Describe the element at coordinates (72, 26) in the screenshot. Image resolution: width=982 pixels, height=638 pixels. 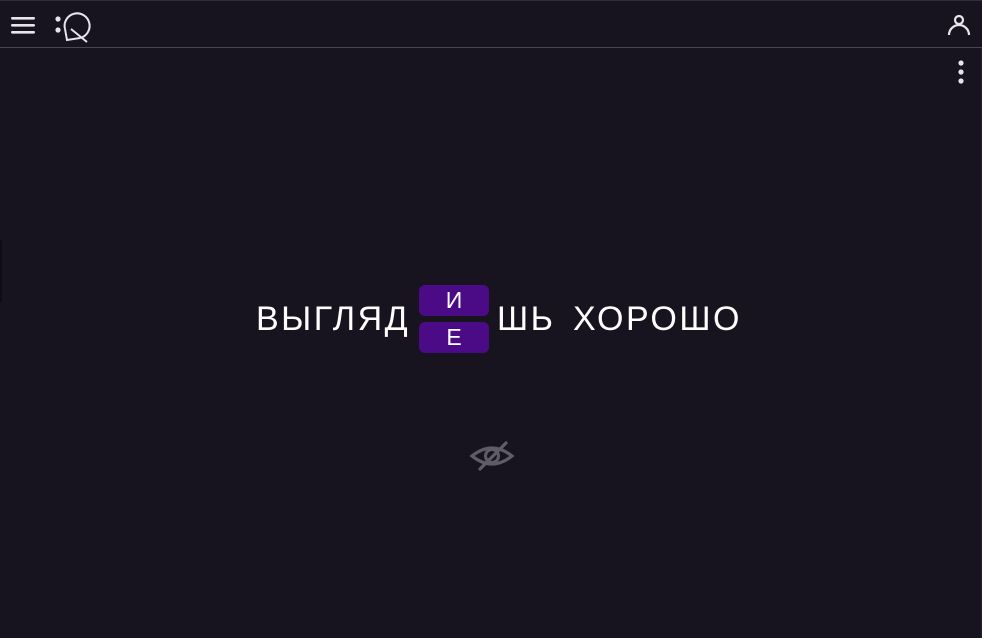
I see `app-logo-icon` at that location.